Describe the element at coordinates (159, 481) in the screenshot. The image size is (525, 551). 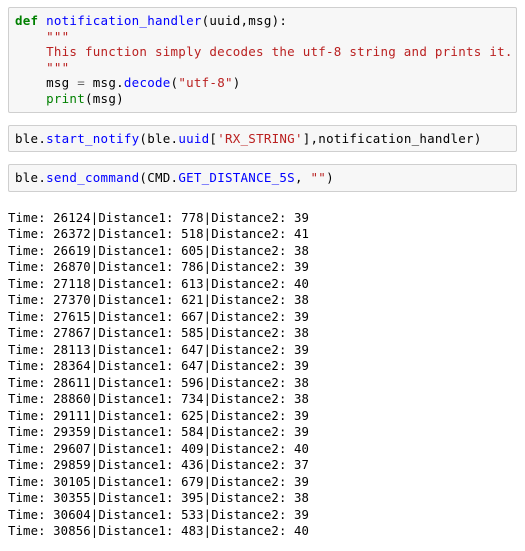
I see `output-line: Time: 30105|Distance1: 679|Distance2: 39` at that location.